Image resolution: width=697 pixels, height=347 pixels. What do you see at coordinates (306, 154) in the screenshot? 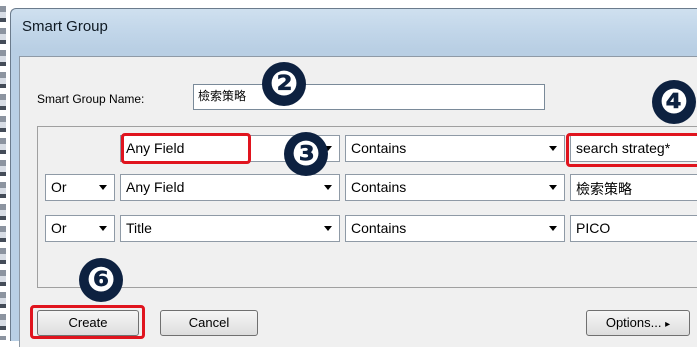
I see `step-3-badge: ❸` at bounding box center [306, 154].